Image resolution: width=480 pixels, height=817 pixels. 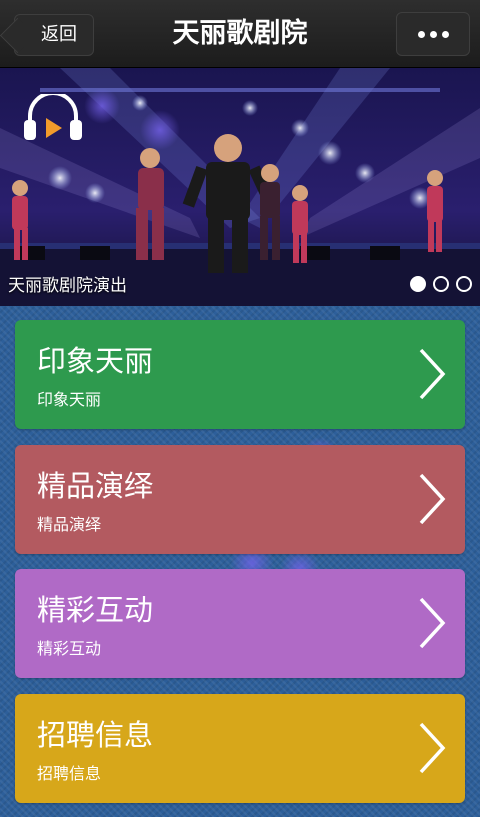 I want to click on card-subtitle: 招聘信息, so click(x=69, y=773).